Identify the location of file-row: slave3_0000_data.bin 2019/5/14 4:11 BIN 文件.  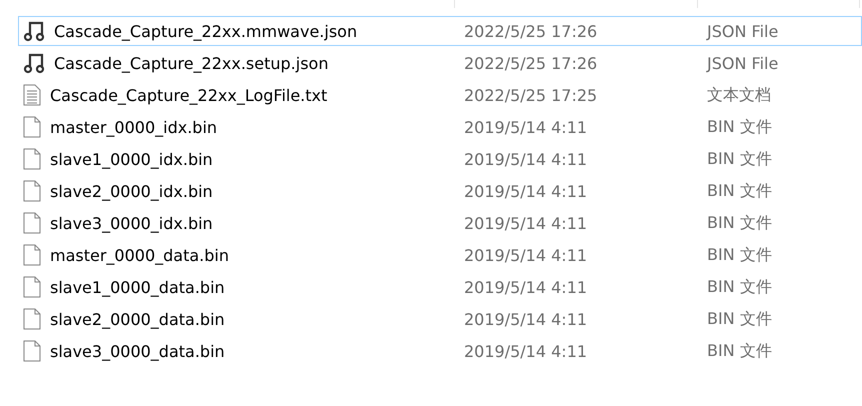
(440, 351).